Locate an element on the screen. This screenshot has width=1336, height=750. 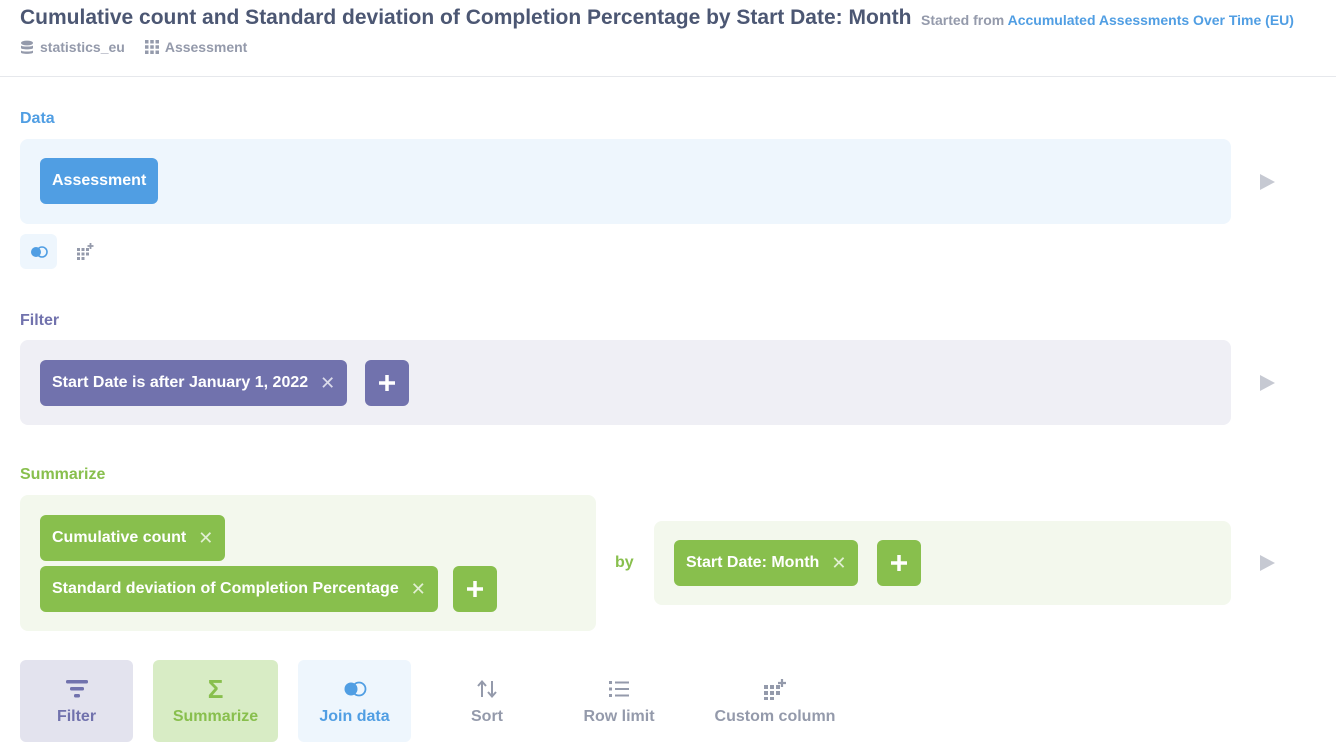
join-action-button: Join data is located at coordinates (354, 701).